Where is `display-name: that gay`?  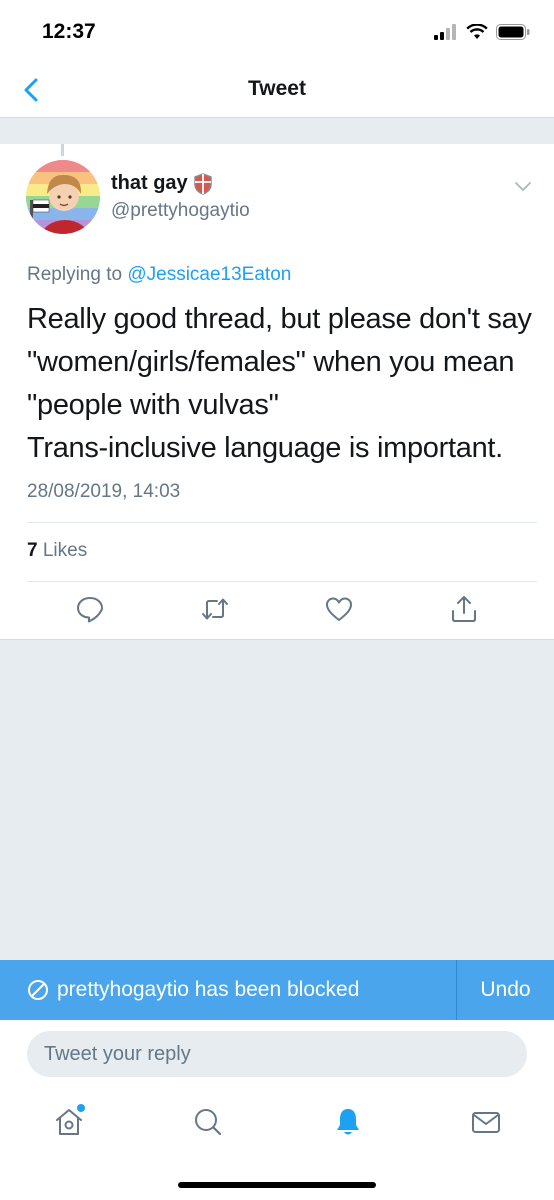 display-name: that gay is located at coordinates (161, 183).